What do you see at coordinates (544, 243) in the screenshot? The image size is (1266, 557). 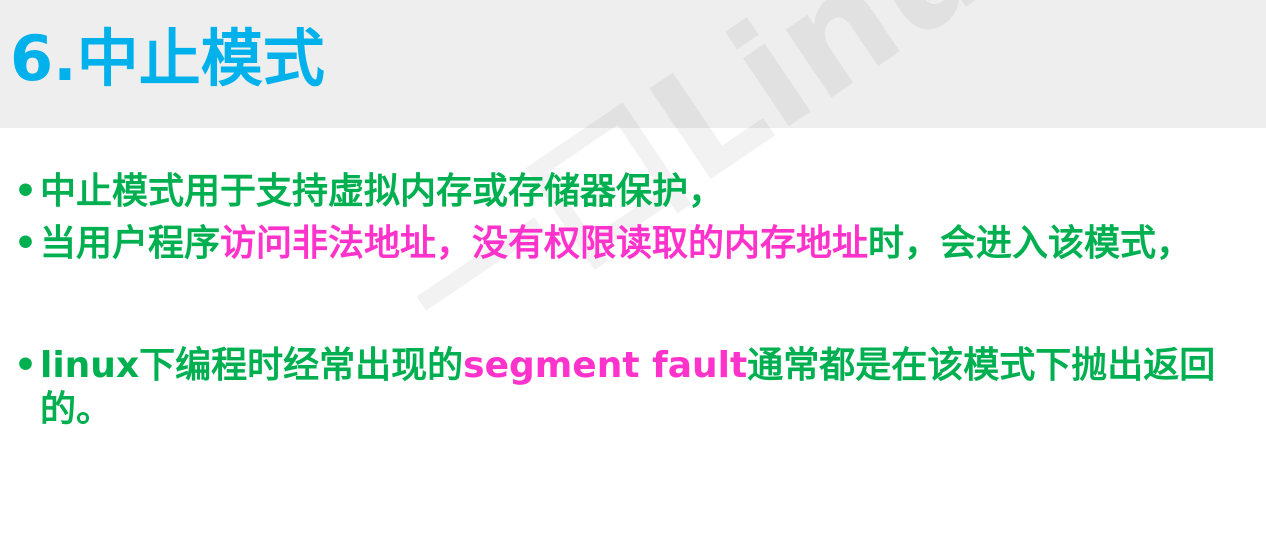 I see `highlighted-text: 访问非法地址，没有权限读取的内存地址` at bounding box center [544, 243].